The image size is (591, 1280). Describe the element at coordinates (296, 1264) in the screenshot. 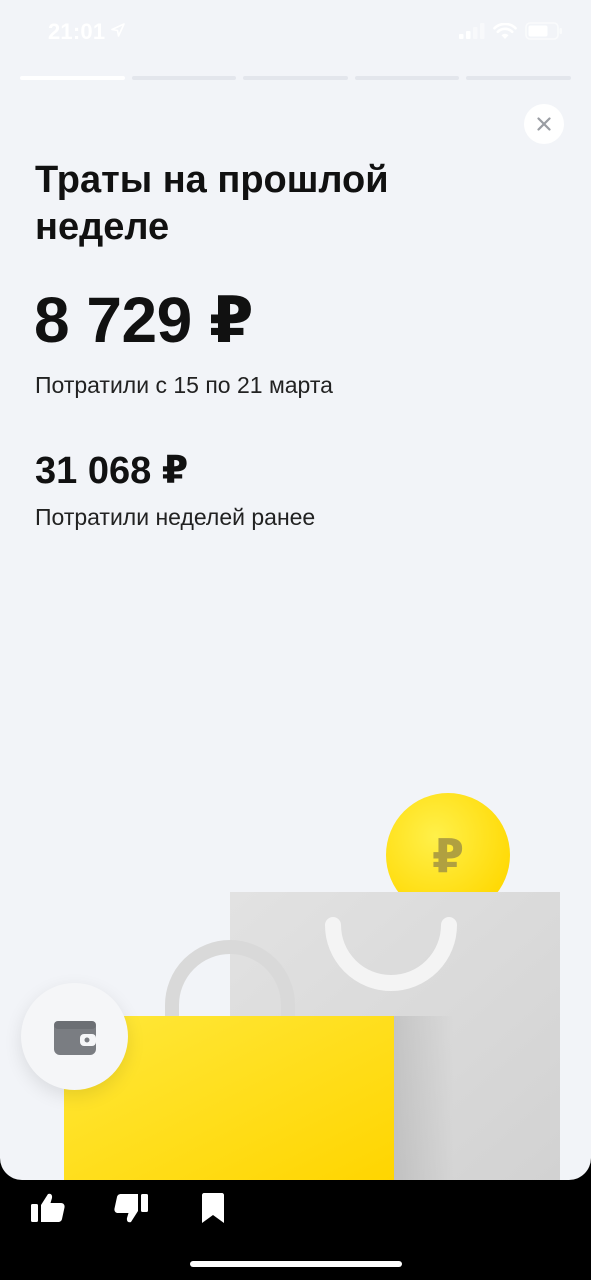

I see `home-indicator` at that location.